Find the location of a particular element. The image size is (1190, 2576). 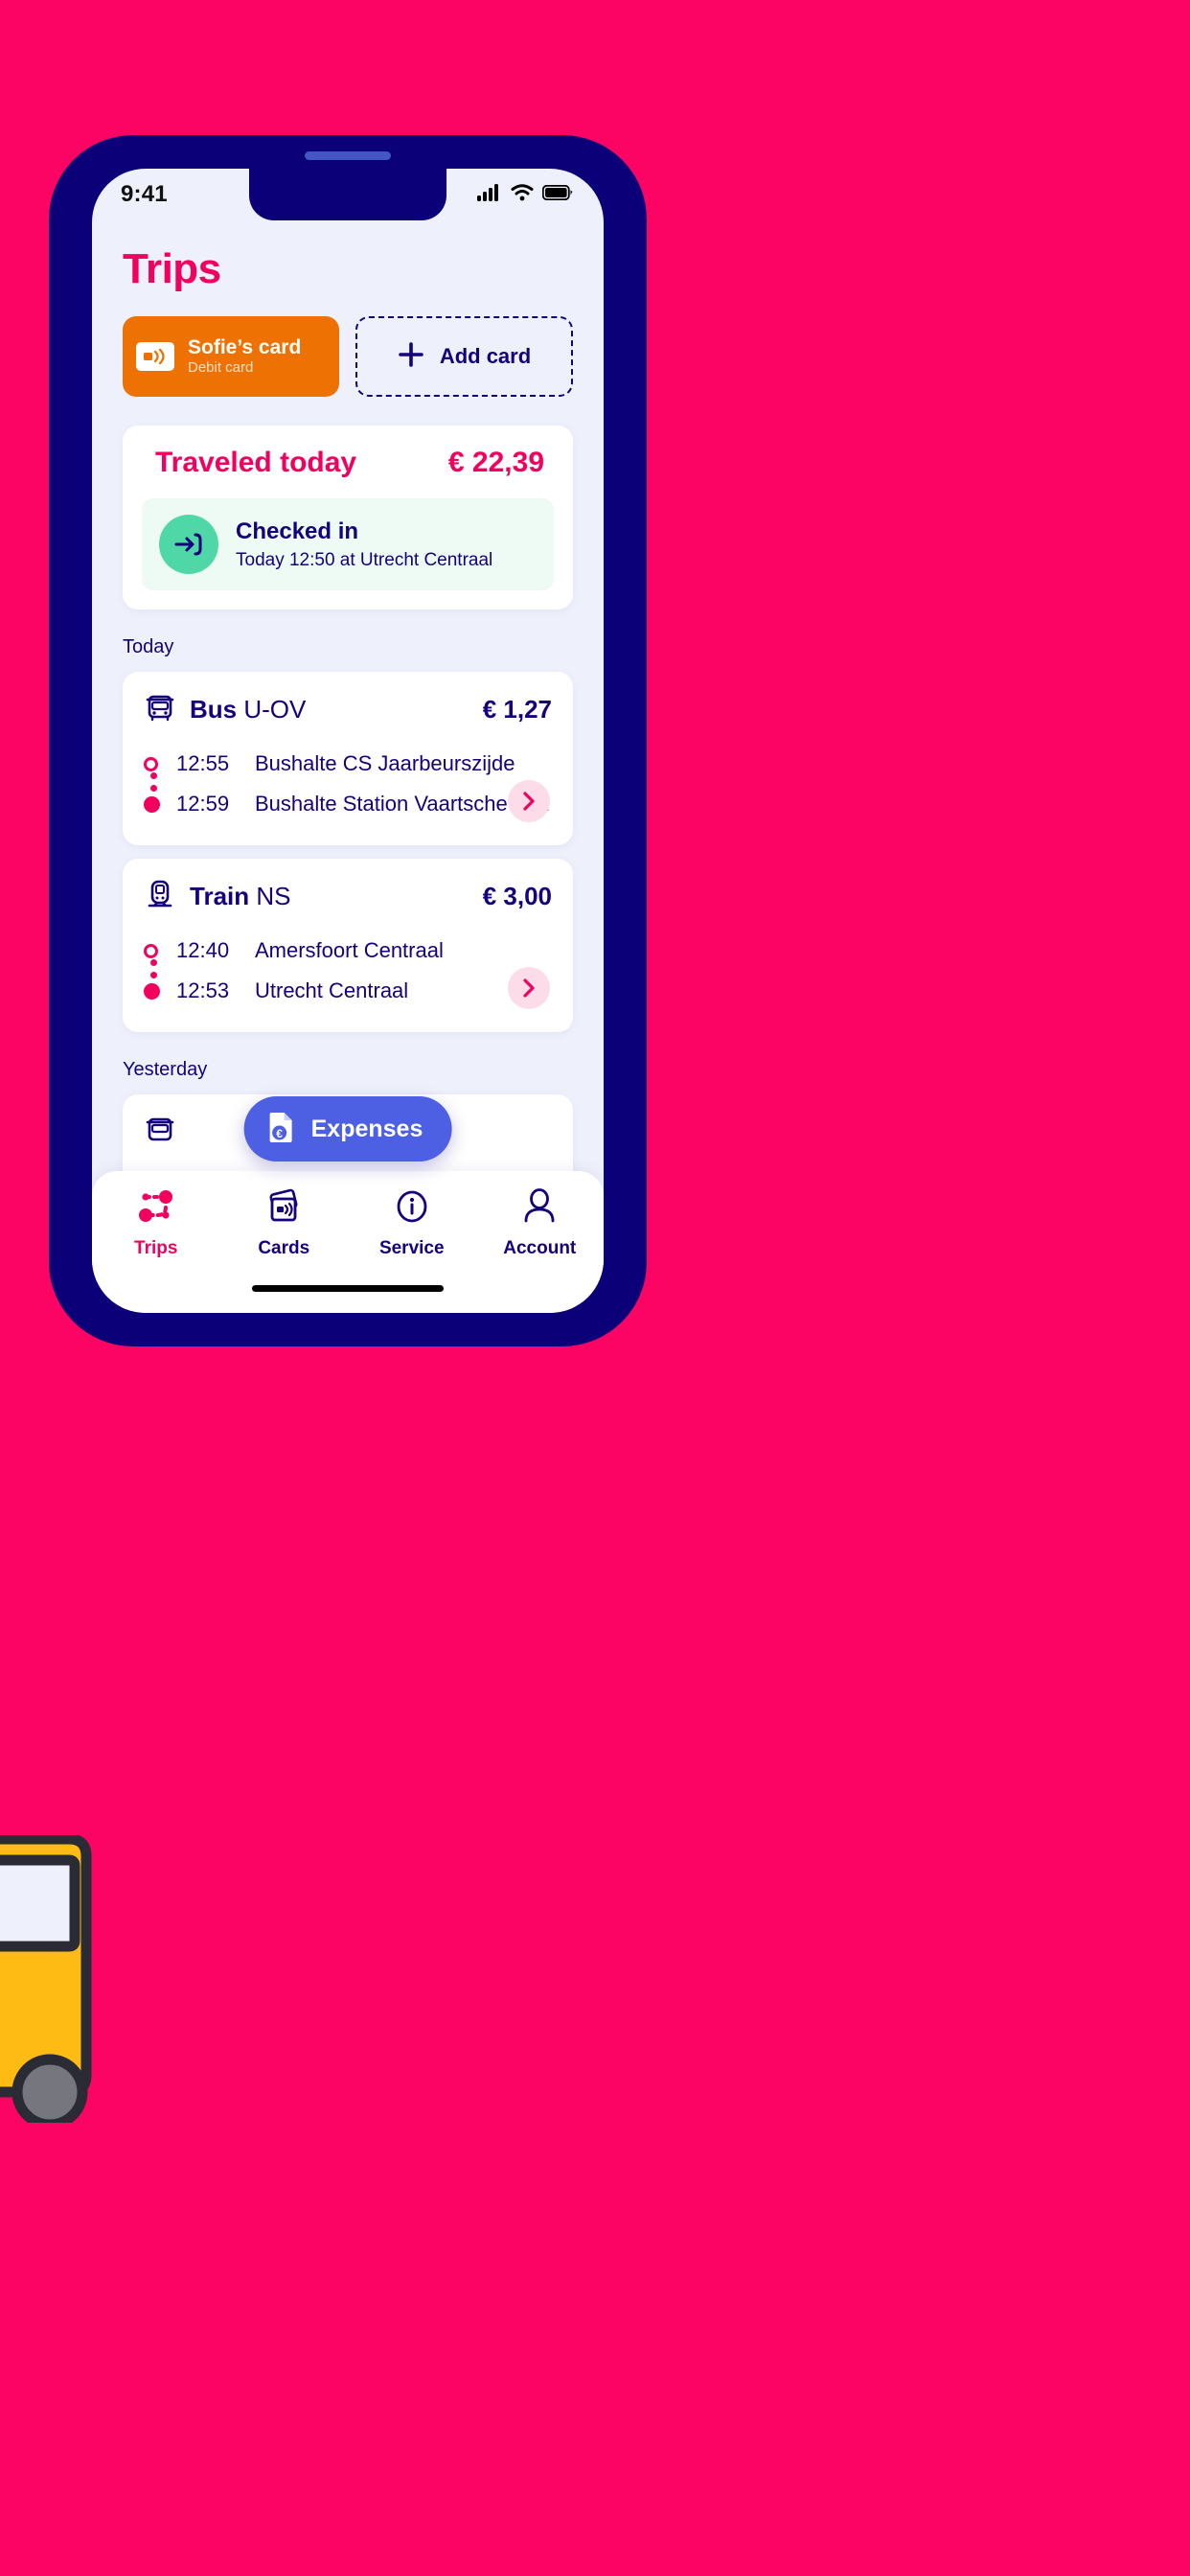

nav-item-trips: Trips is located at coordinates (156, 1223).